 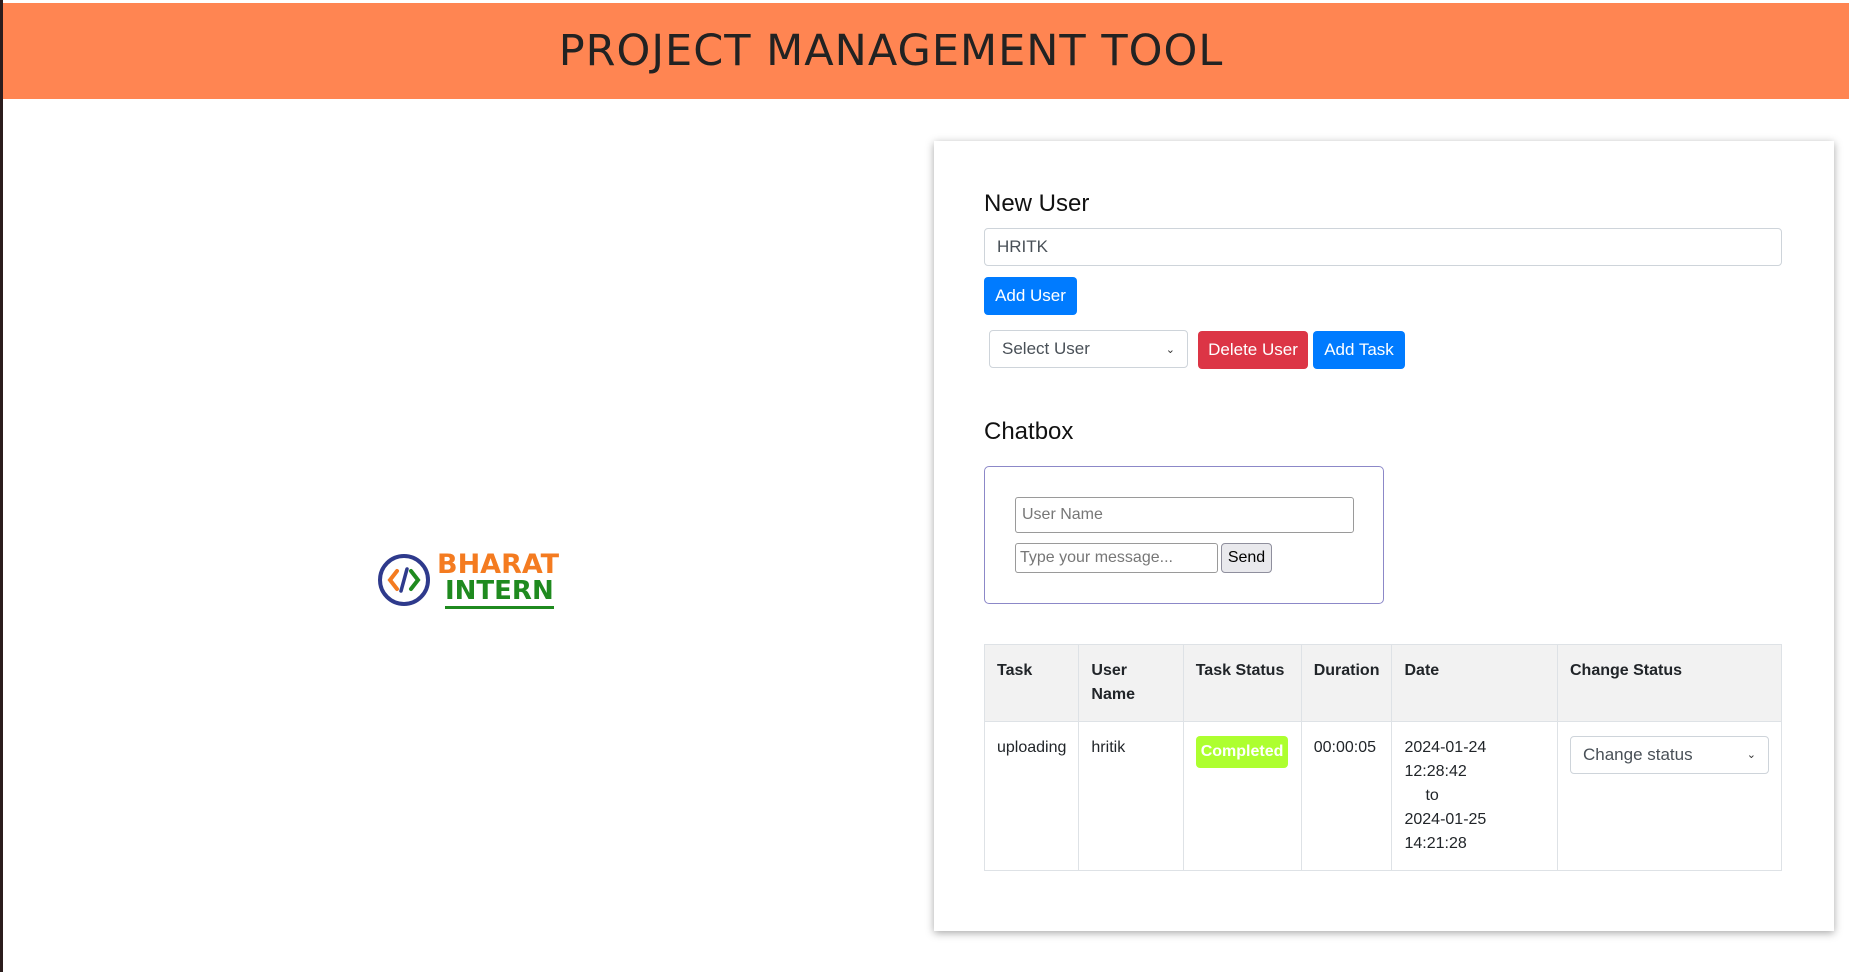 What do you see at coordinates (404, 580) in the screenshot?
I see `code-brackets-icon` at bounding box center [404, 580].